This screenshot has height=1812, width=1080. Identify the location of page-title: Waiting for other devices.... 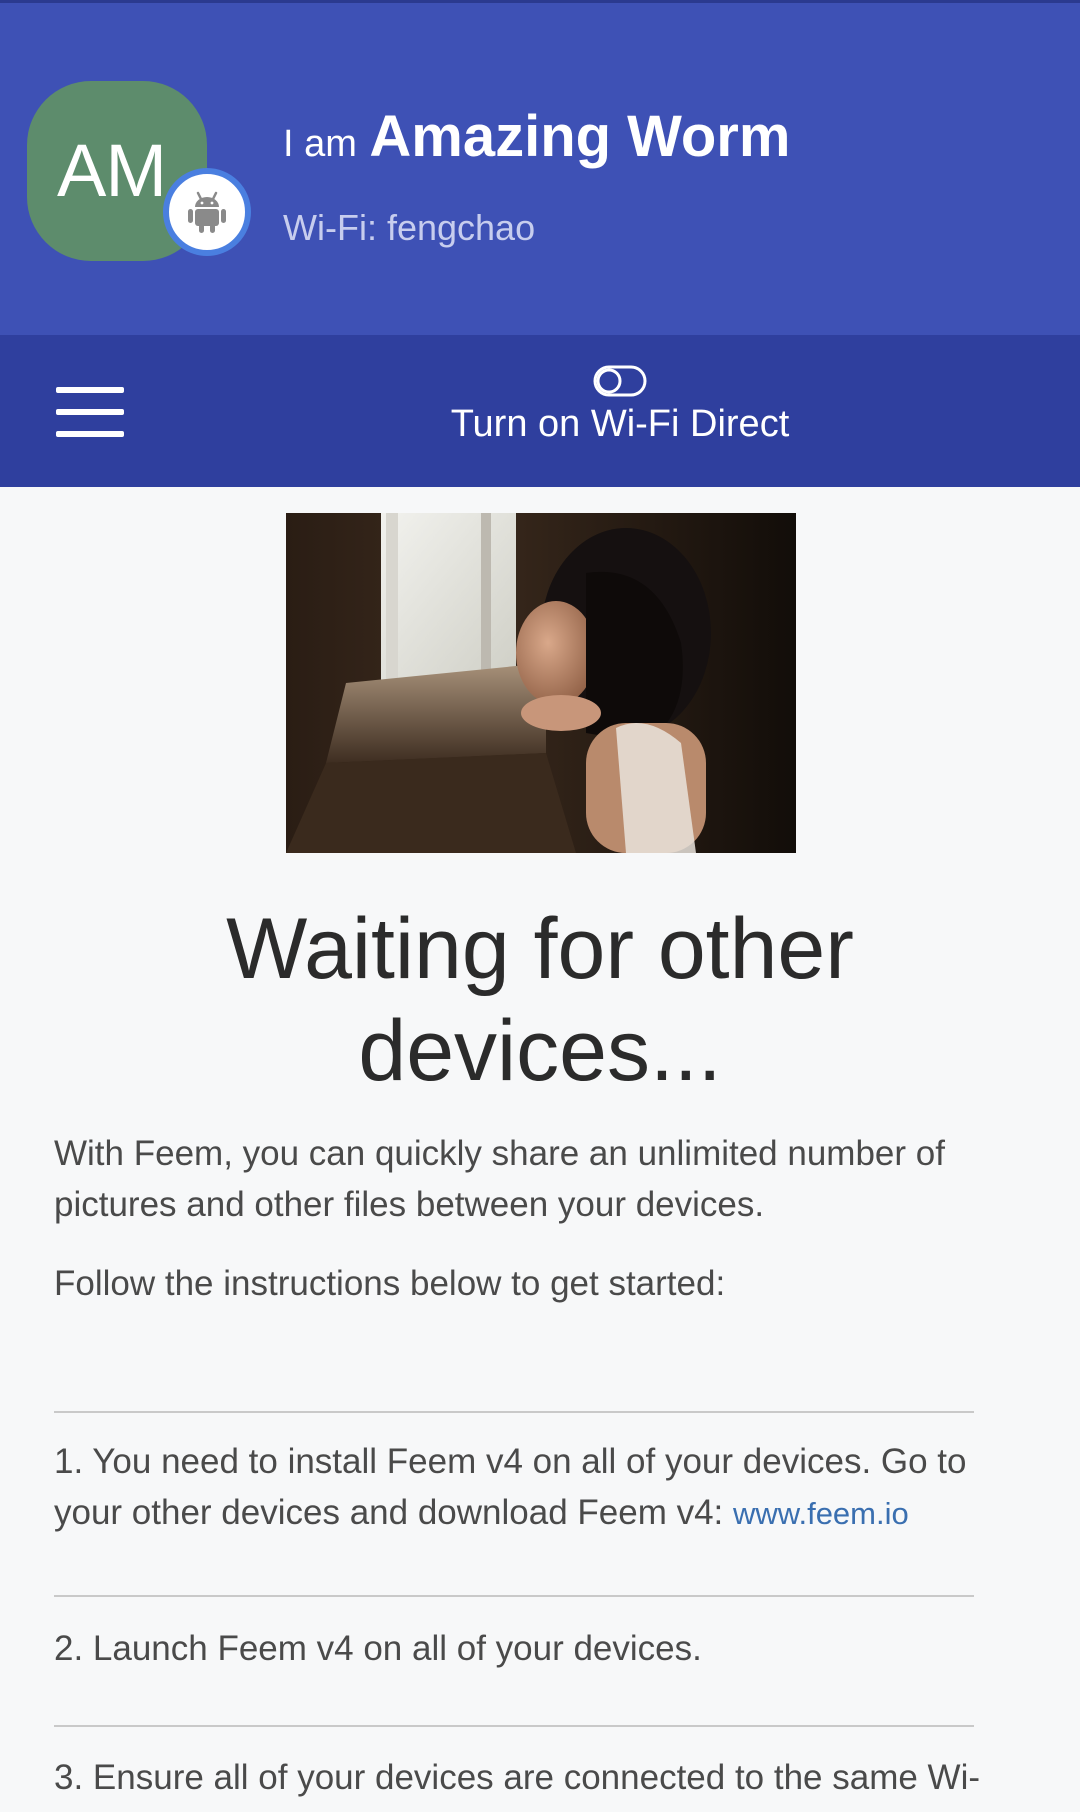
(540, 1000).